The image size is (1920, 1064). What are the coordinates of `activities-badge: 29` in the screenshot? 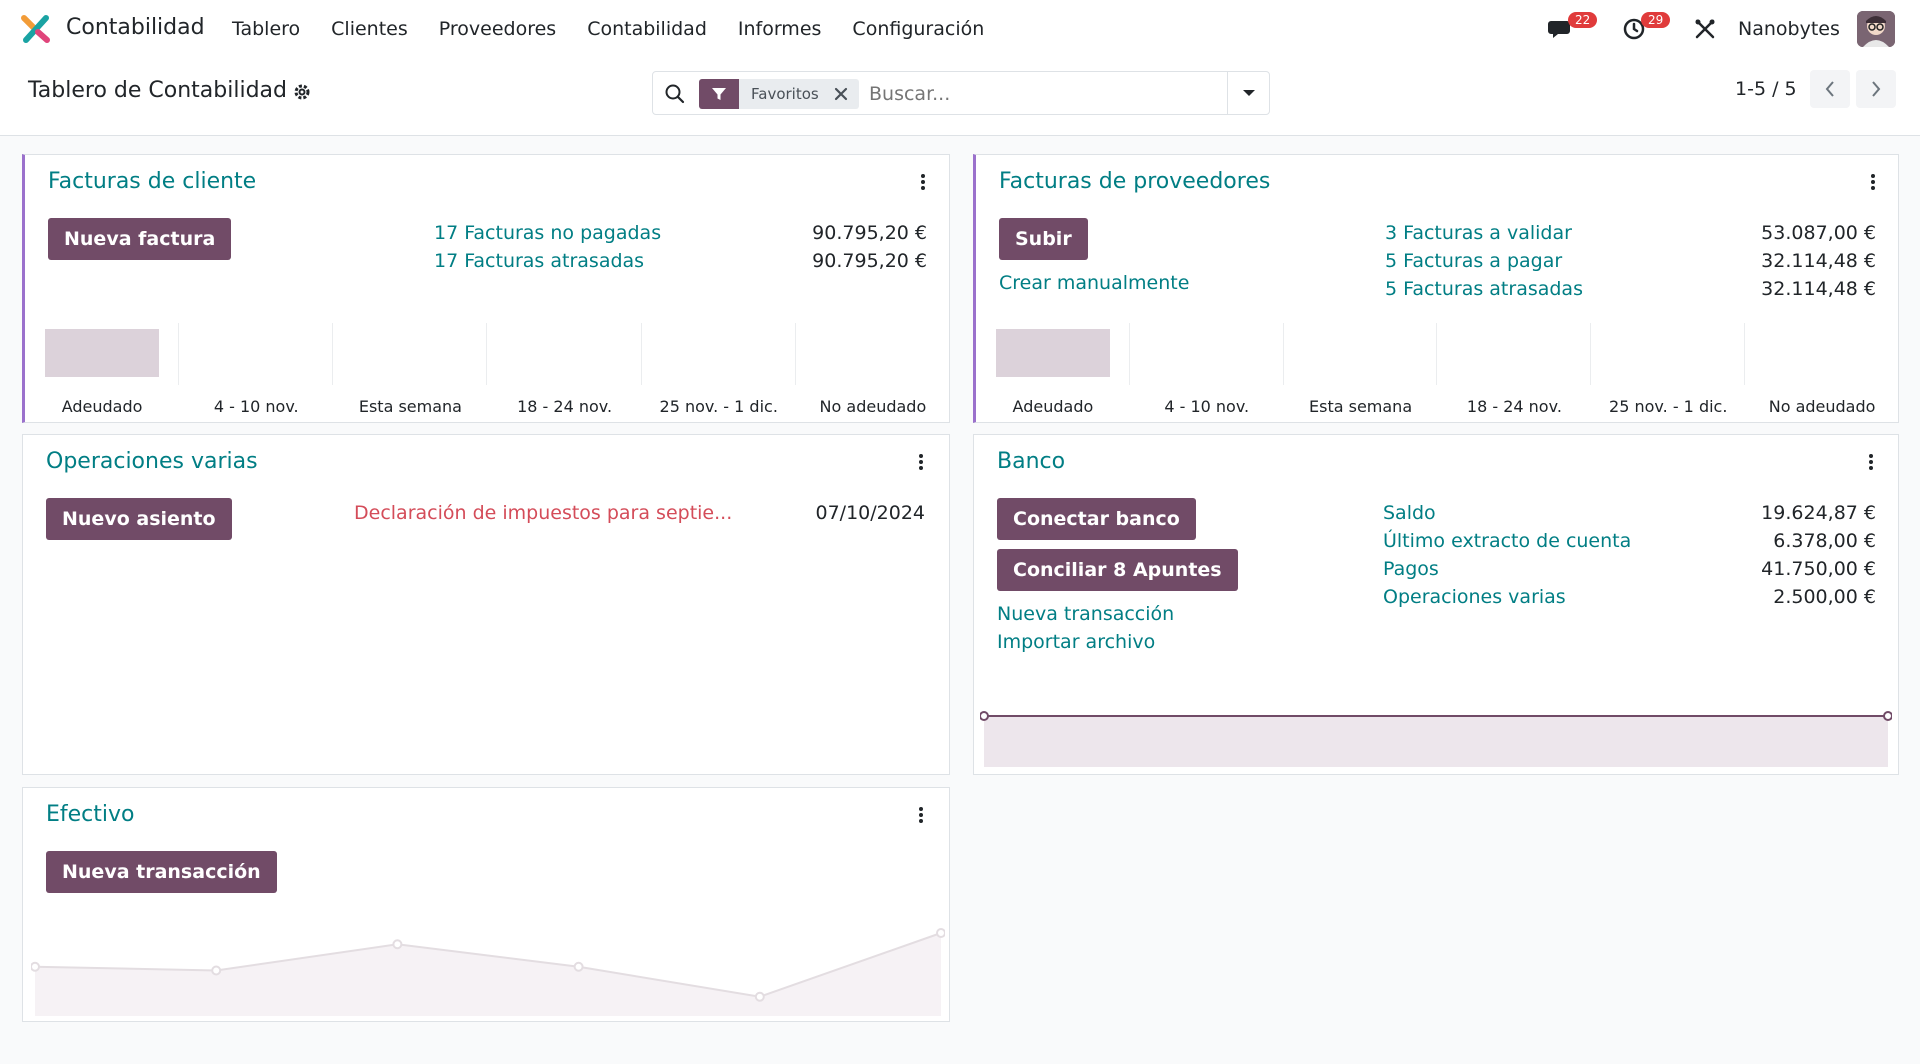 It's located at (1656, 20).